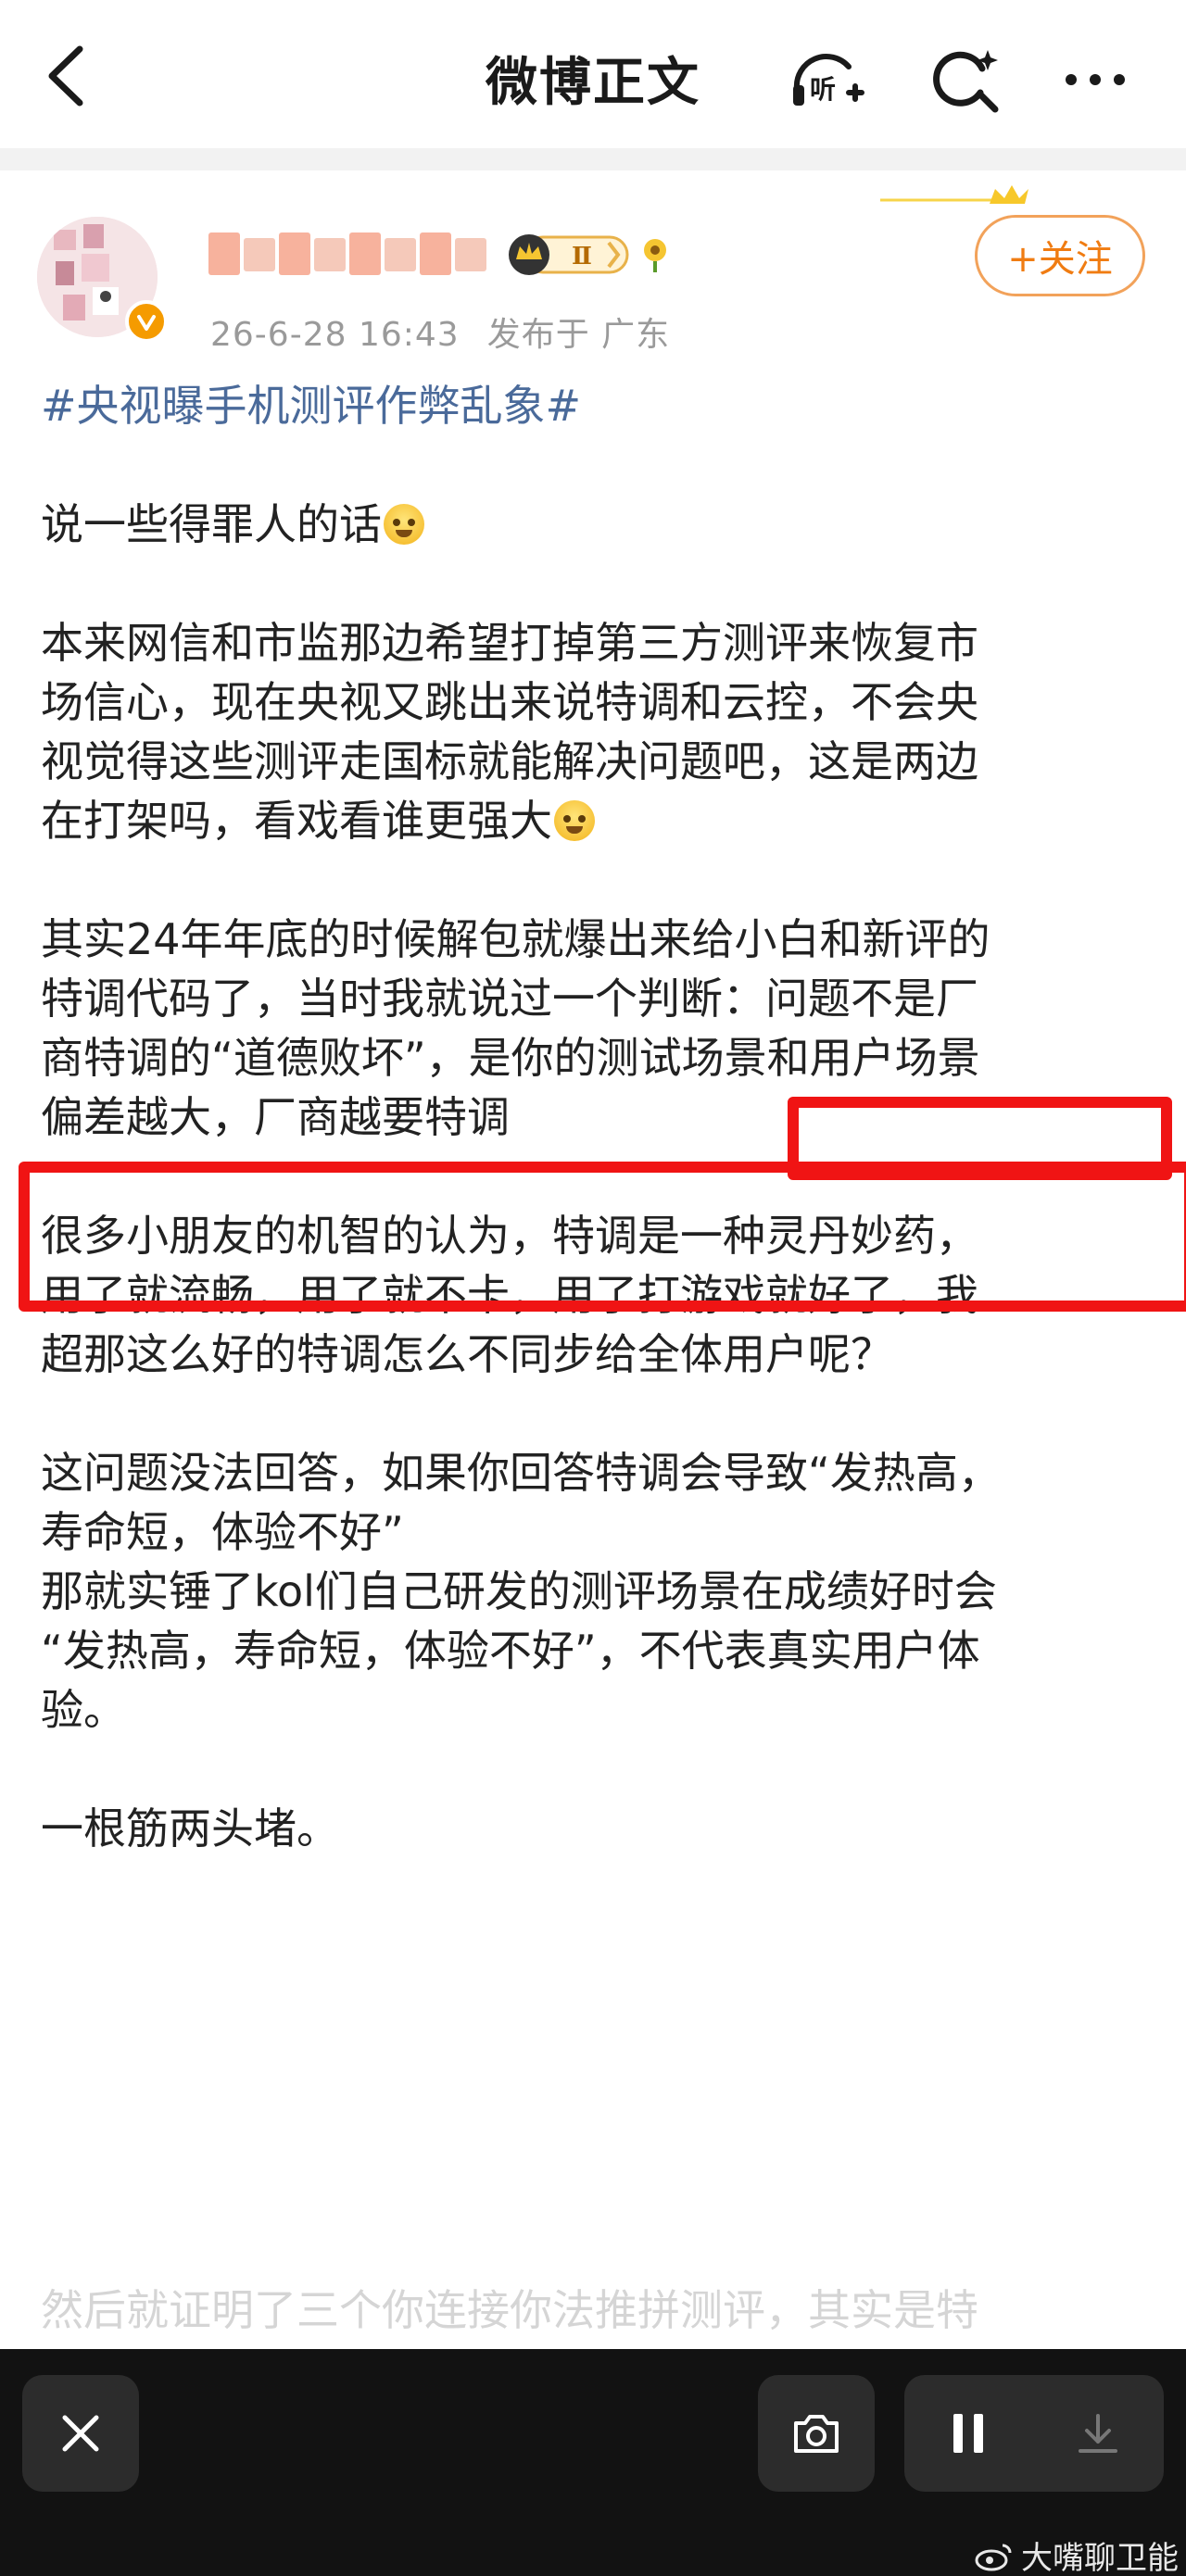  I want to click on listen-icon: 听, so click(828, 80).